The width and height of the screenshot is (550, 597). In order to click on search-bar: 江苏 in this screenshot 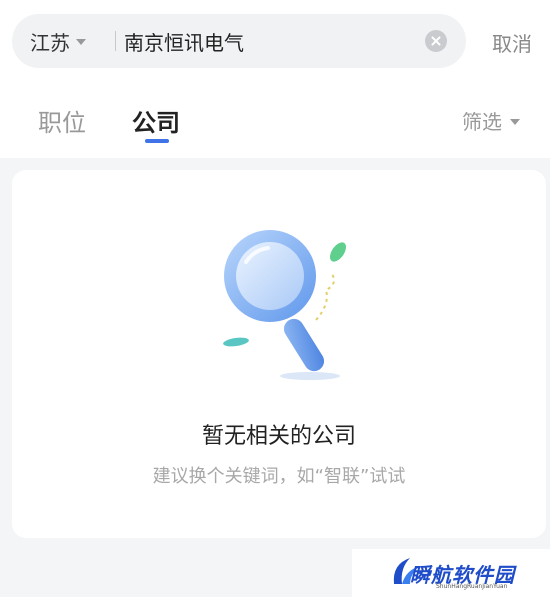, I will do `click(239, 41)`.